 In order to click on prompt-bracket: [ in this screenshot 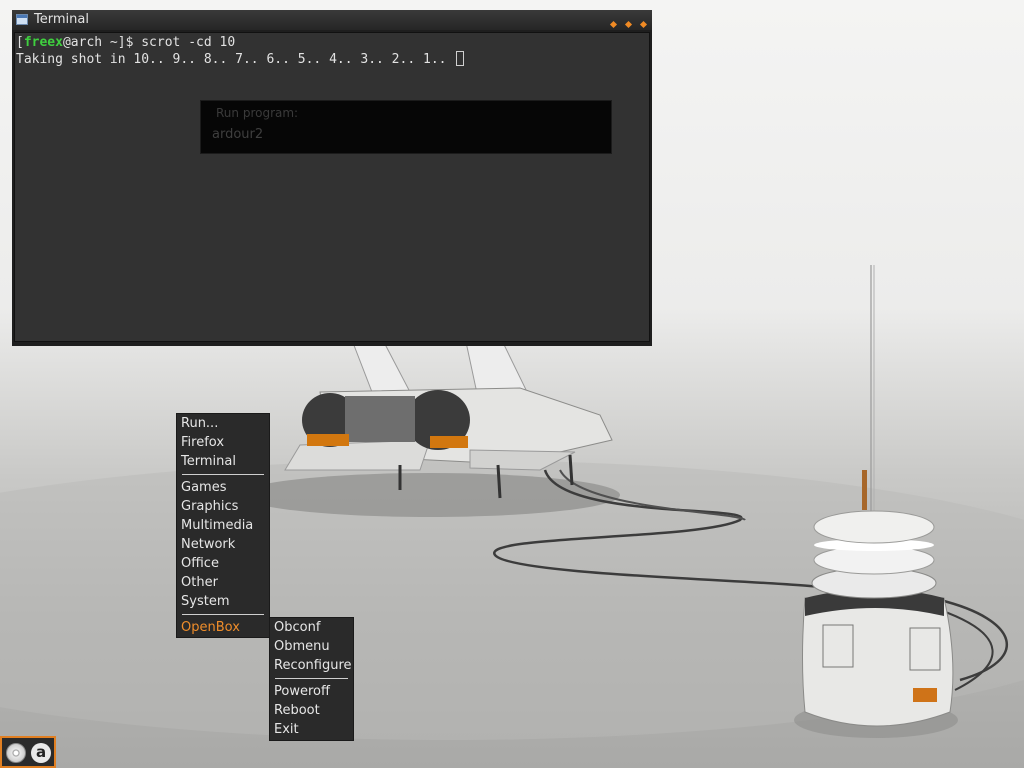, I will do `click(20, 42)`.